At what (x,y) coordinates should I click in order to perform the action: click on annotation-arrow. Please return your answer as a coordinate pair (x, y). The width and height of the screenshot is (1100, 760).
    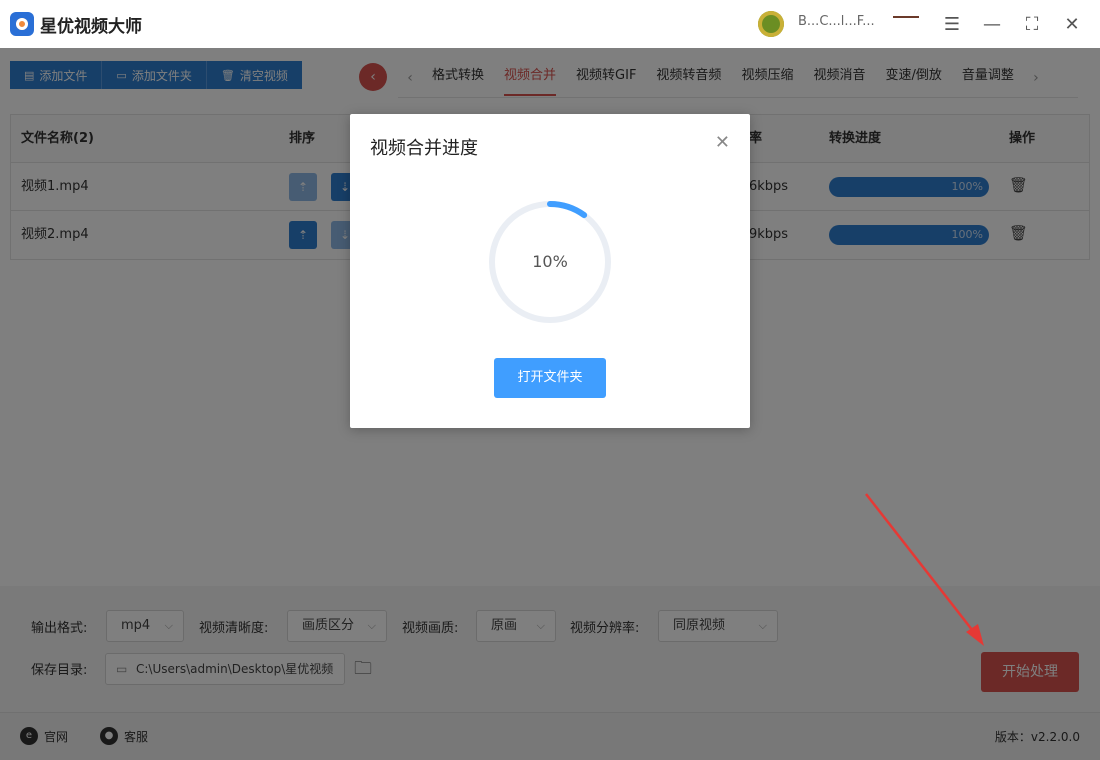
    Looking at the image, I should click on (924, 569).